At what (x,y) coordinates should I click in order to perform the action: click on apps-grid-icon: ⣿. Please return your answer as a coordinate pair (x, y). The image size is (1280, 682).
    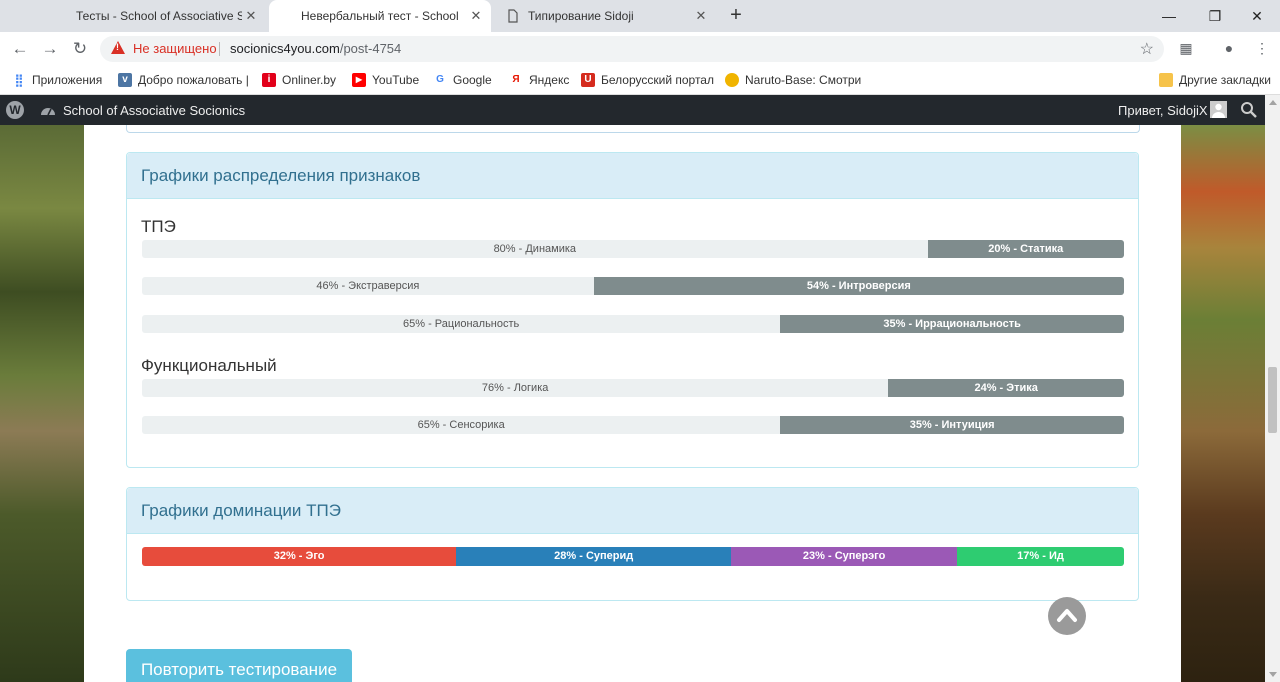
    Looking at the image, I should click on (19, 80).